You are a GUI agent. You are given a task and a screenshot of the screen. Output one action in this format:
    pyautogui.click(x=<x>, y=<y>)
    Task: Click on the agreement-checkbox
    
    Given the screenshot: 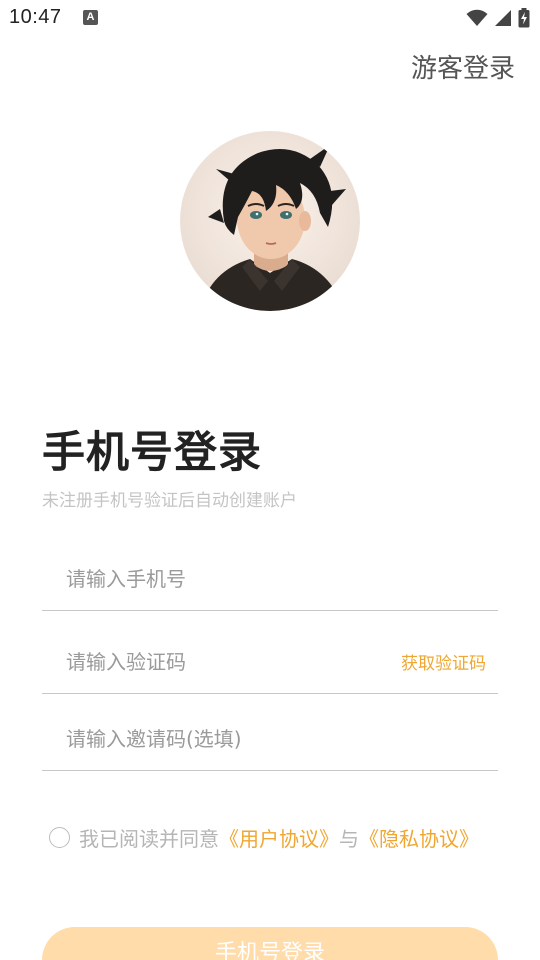 What is the action you would take?
    pyautogui.click(x=59, y=837)
    